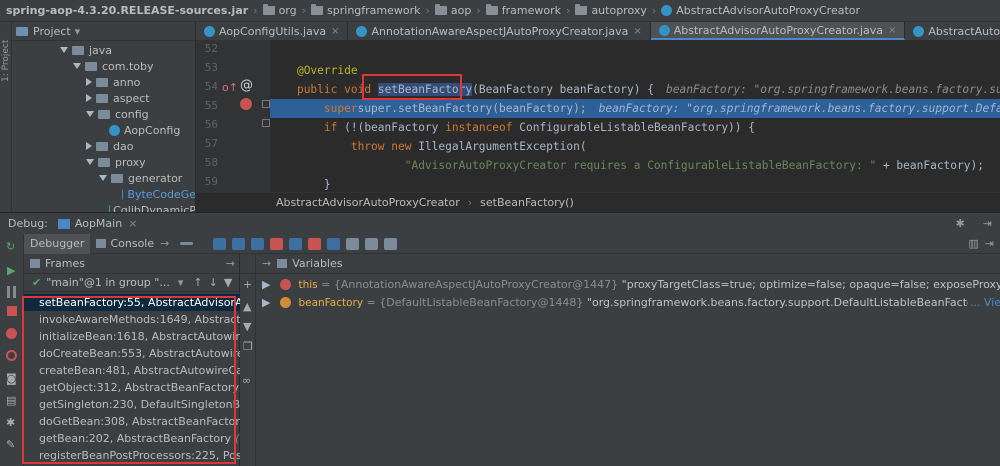  What do you see at coordinates (272, 31) in the screenshot?
I see `tab-aopconfigutils: AopConfigUtils.java ×` at bounding box center [272, 31].